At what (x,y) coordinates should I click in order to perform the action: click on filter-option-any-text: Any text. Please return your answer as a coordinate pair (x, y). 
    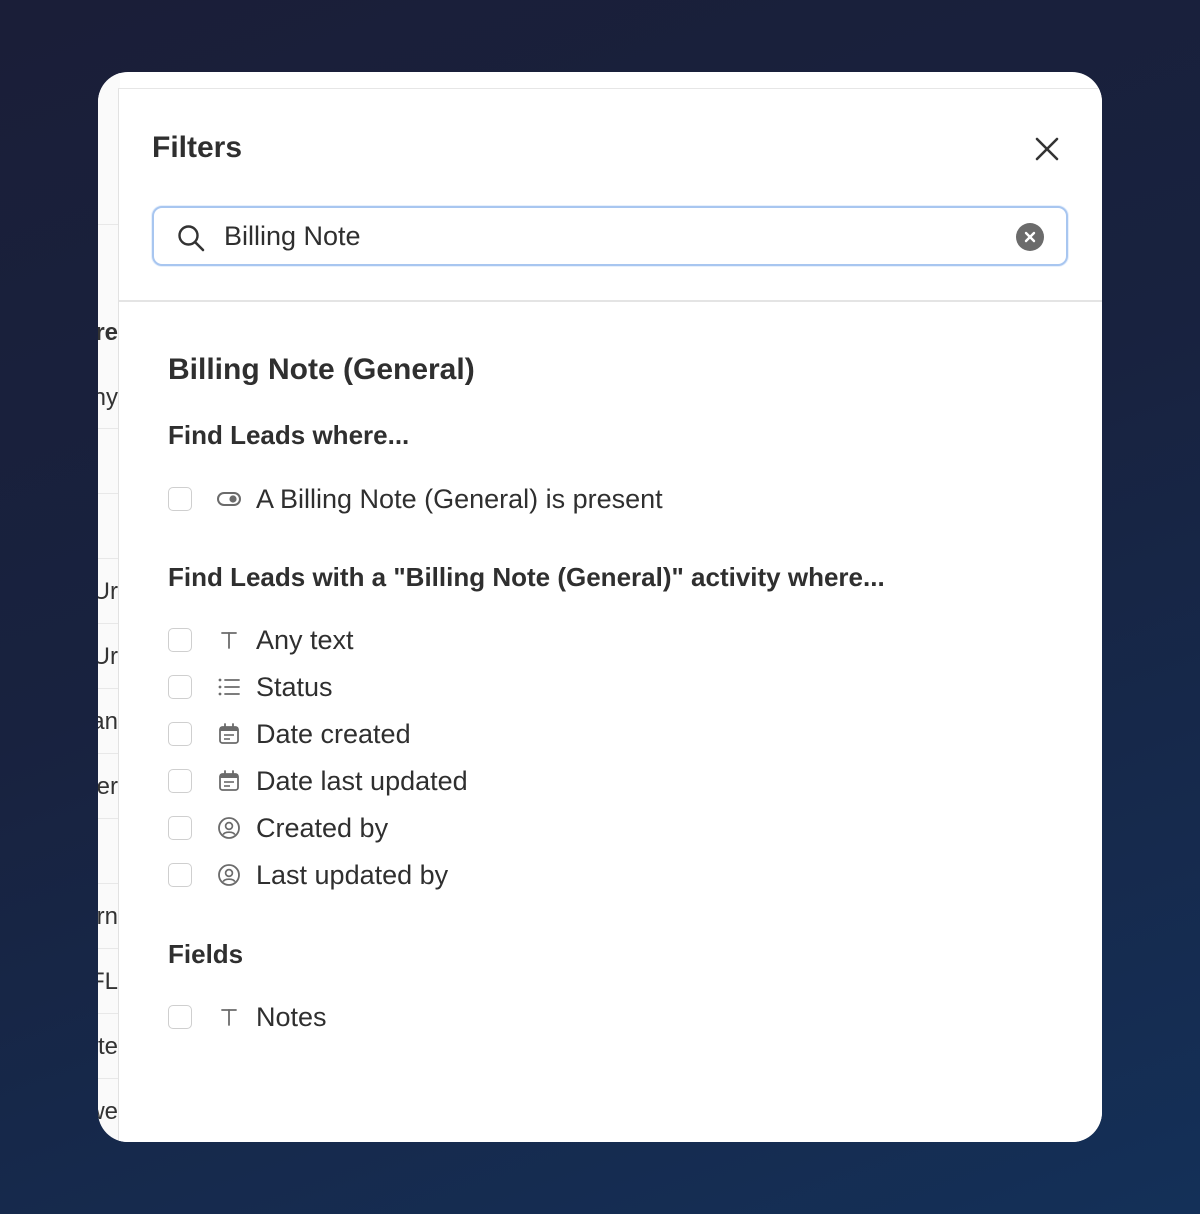
    Looking at the image, I should click on (261, 640).